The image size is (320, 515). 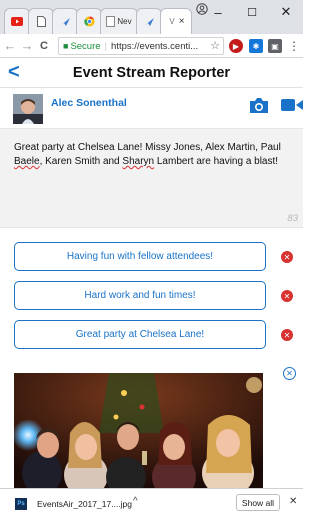 I want to click on document-icon, so click(x=41, y=21).